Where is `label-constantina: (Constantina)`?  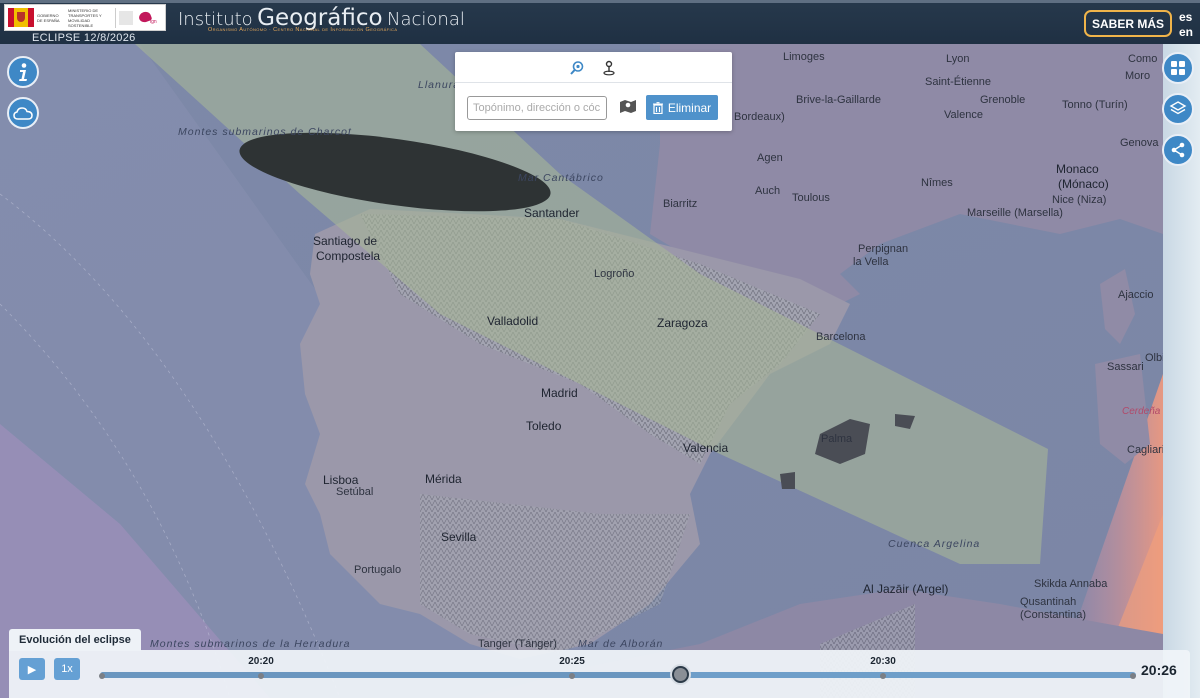 label-constantina: (Constantina) is located at coordinates (1053, 615).